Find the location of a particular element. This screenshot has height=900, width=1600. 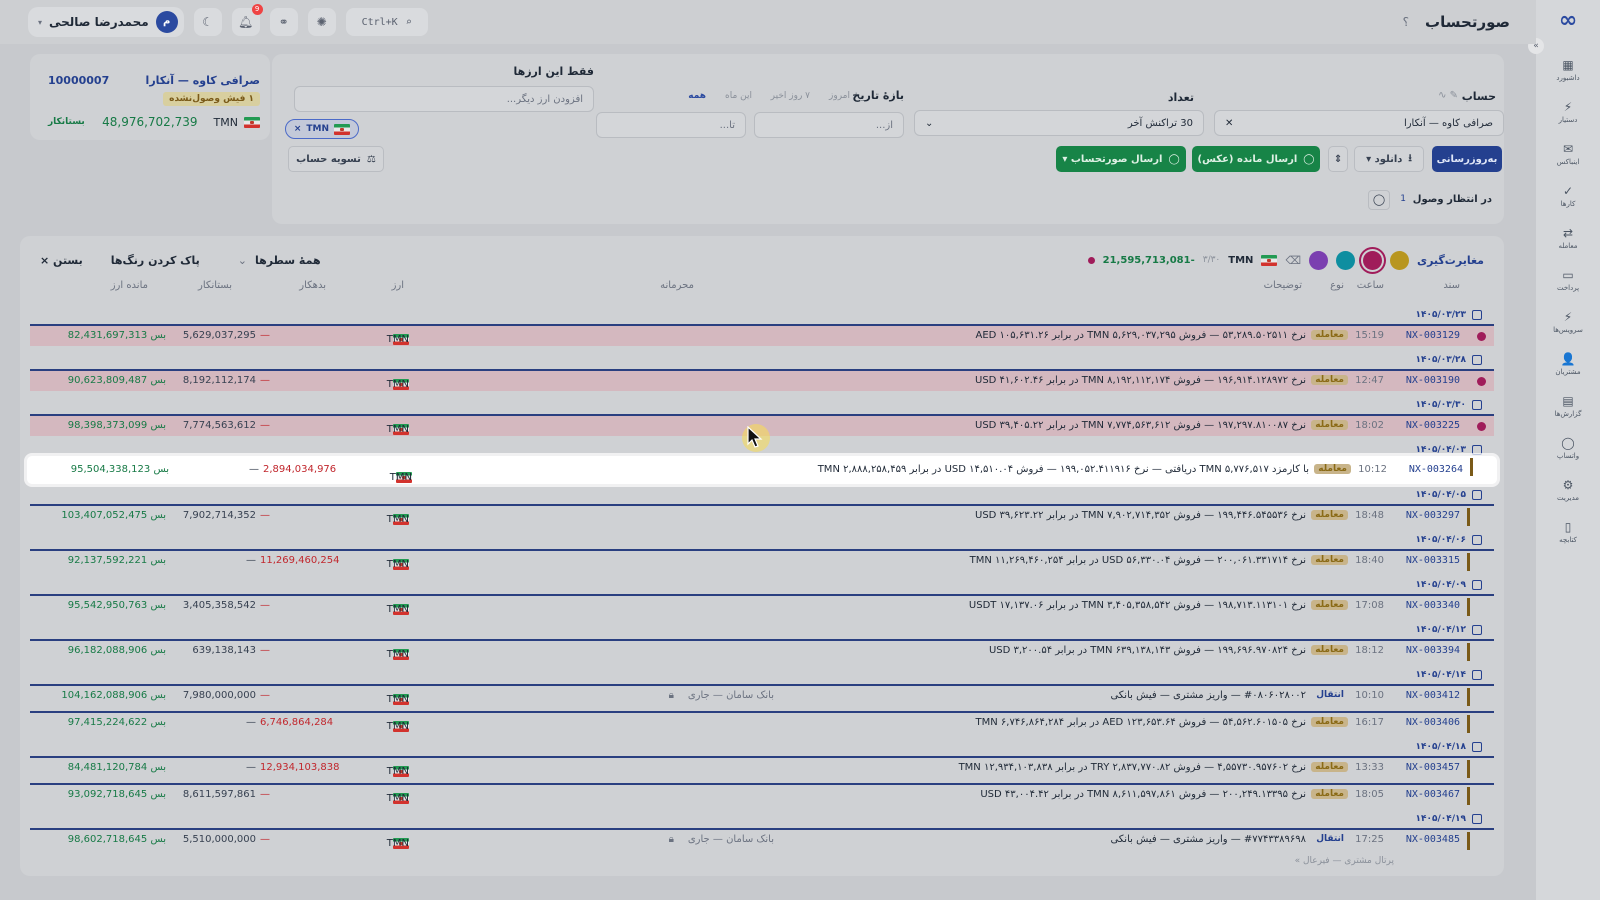

sidebar-item-reports: ▤ گزارش‌ها is located at coordinates (1568, 406).